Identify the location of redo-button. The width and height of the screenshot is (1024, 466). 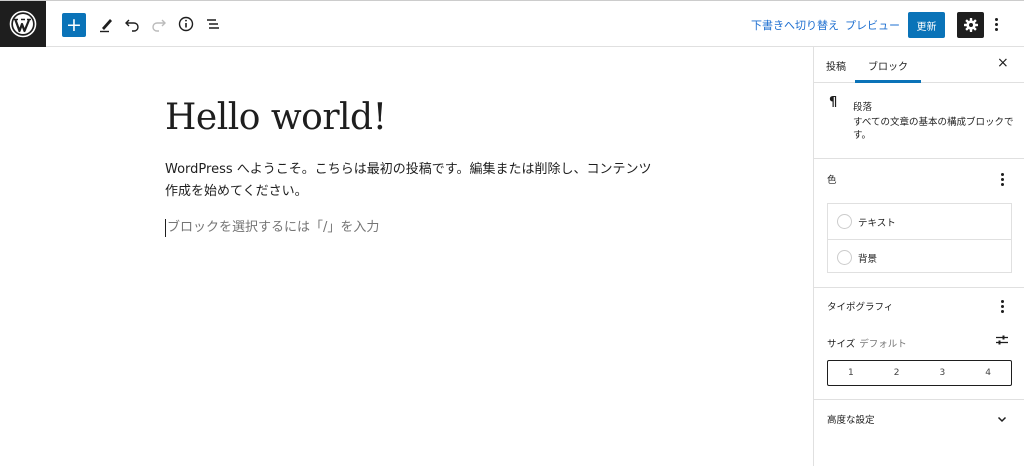
(159, 24).